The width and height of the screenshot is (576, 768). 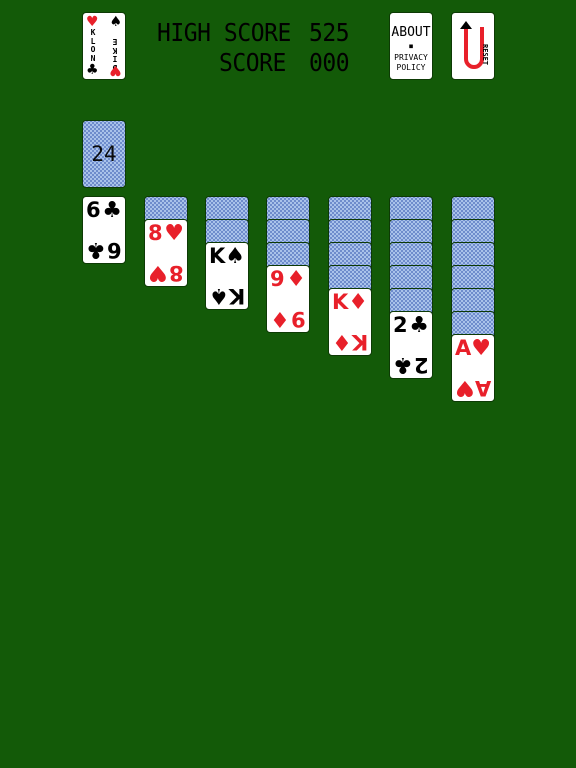 What do you see at coordinates (104, 230) in the screenshot?
I see `waste-pile-card: 6 ♣ 6 ♣` at bounding box center [104, 230].